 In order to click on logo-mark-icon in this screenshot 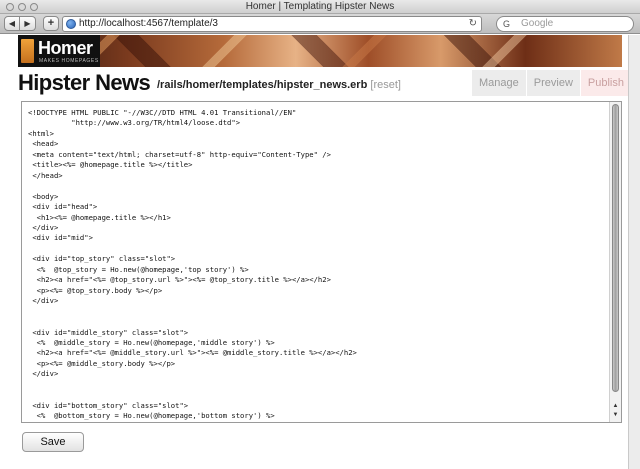, I will do `click(27, 51)`.